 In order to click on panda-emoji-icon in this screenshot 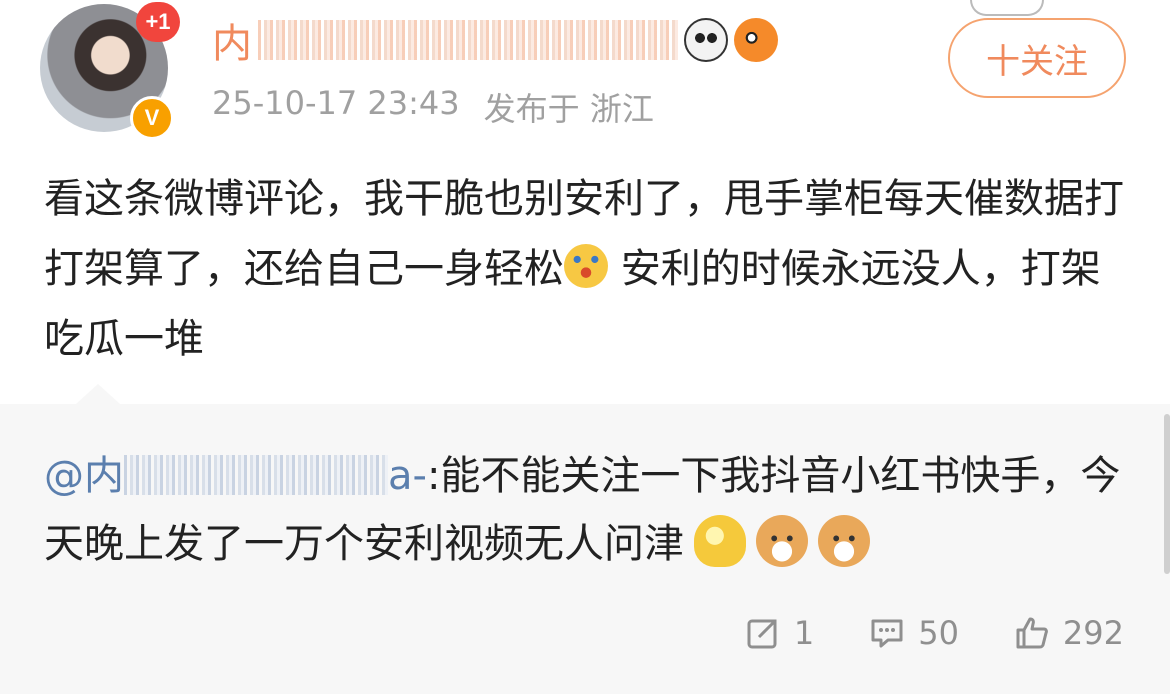, I will do `click(706, 40)`.